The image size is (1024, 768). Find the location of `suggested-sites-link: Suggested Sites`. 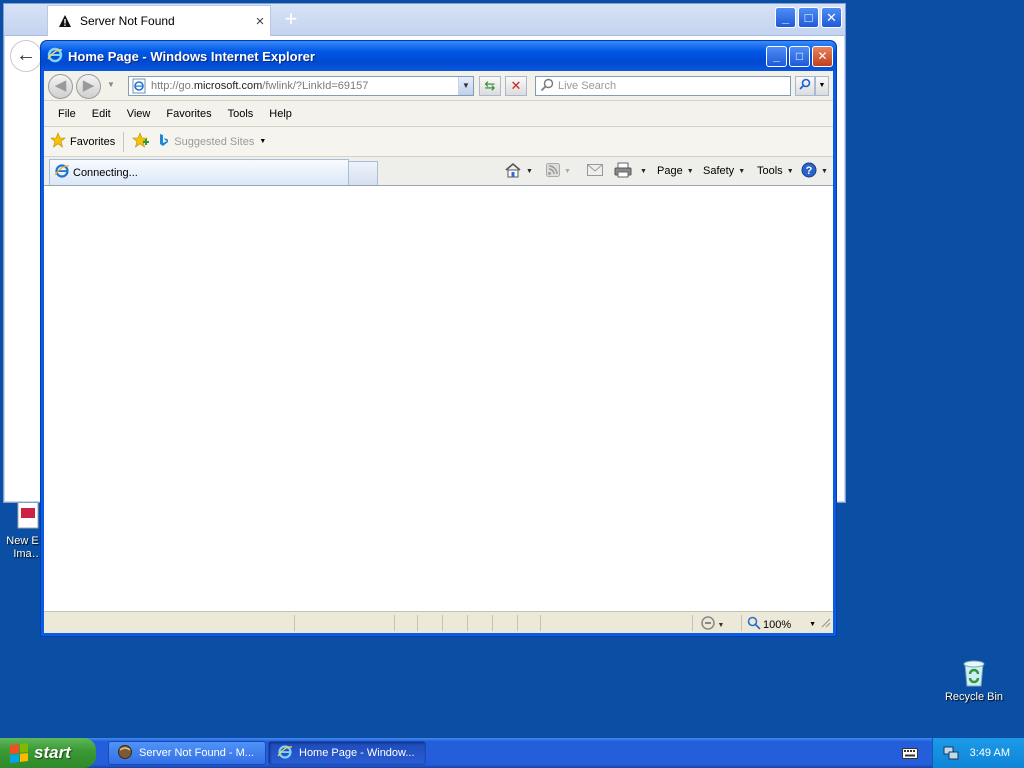

suggested-sites-link: Suggested Sites is located at coordinates (214, 142).